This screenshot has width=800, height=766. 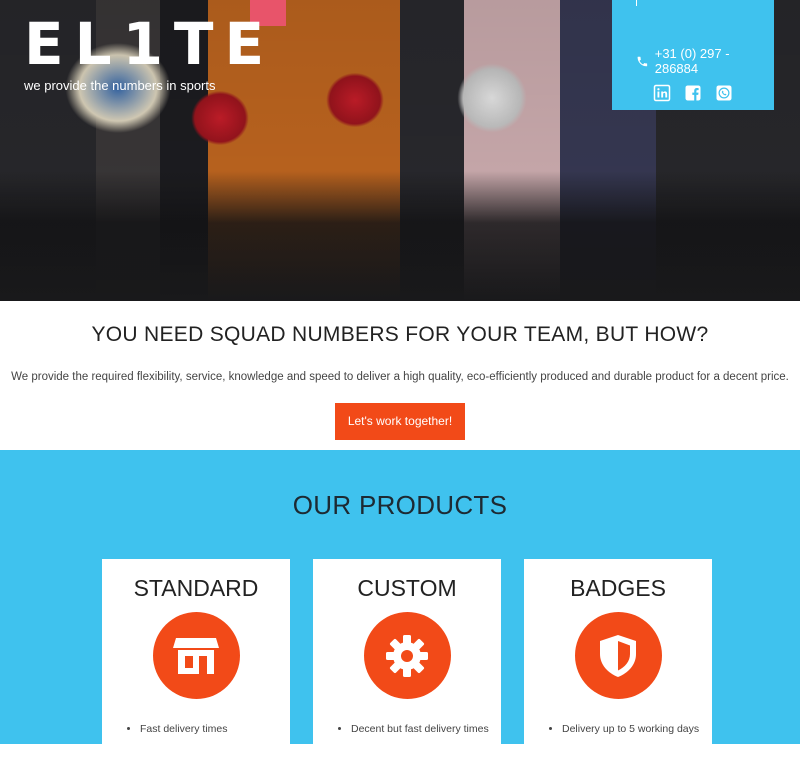 I want to click on feature-list: Decent but fast delivery times, so click(x=407, y=729).